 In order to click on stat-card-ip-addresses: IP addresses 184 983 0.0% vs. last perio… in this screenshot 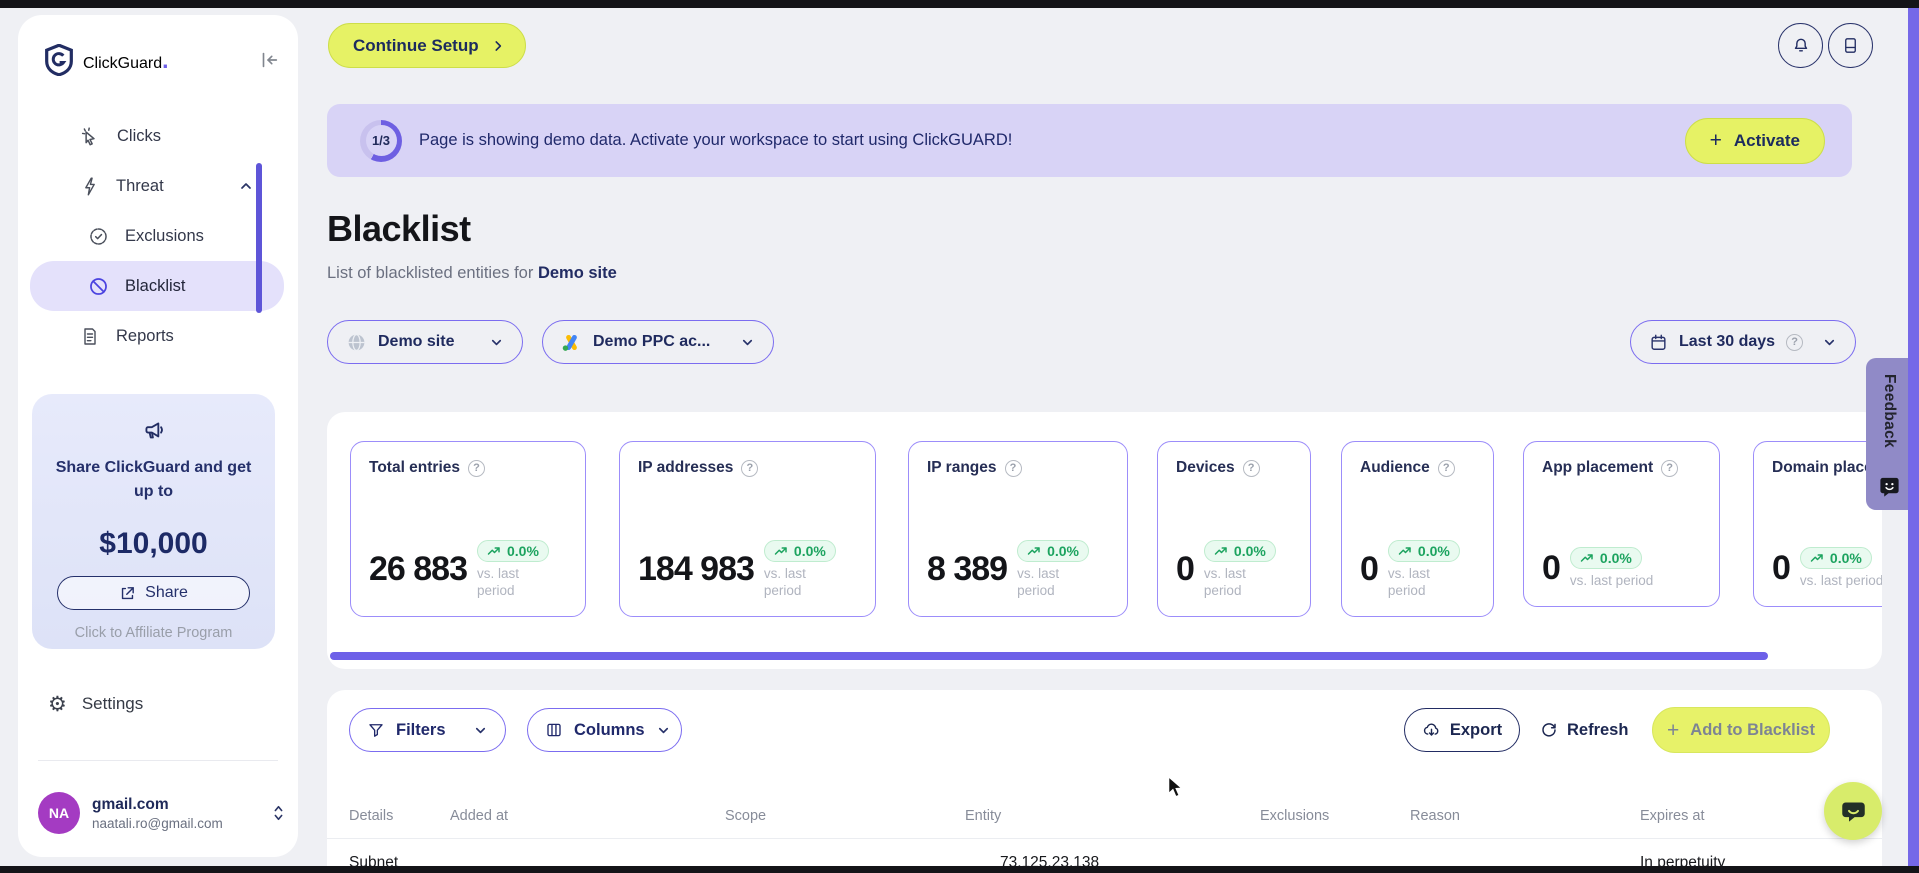, I will do `click(747, 529)`.